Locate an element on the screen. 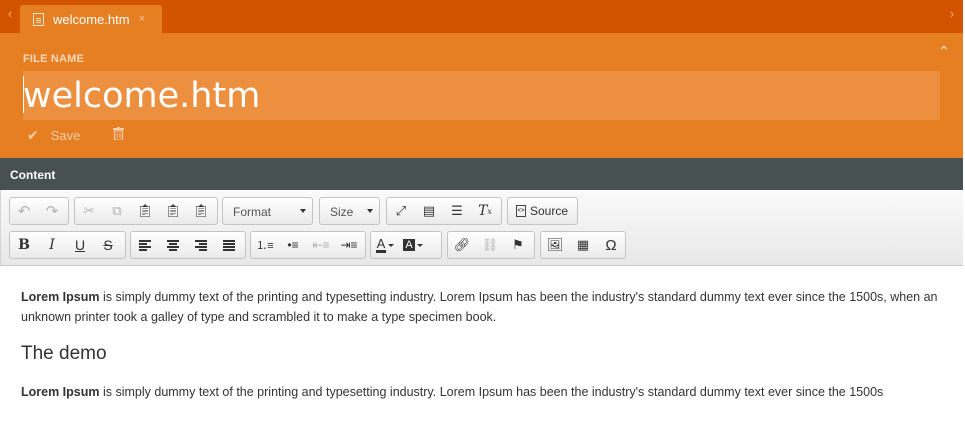  insert-group: 🖼︎ ▦ Ω is located at coordinates (583, 245).